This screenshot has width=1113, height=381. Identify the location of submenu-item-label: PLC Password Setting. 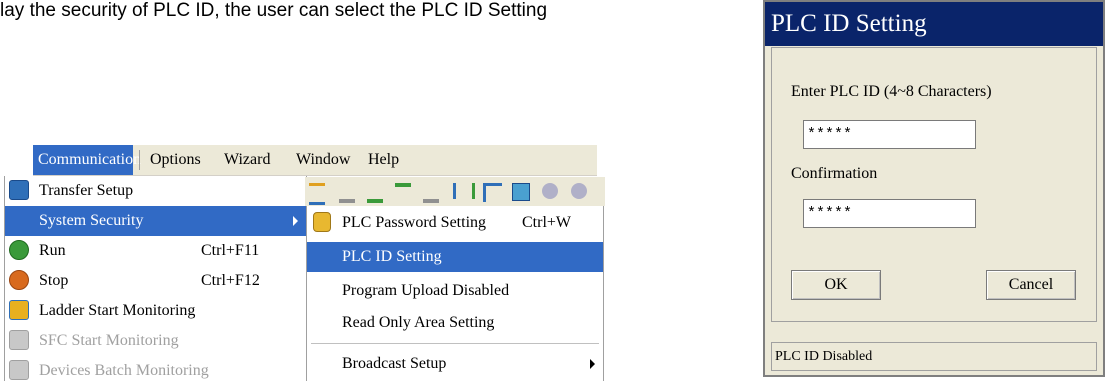
(414, 222).